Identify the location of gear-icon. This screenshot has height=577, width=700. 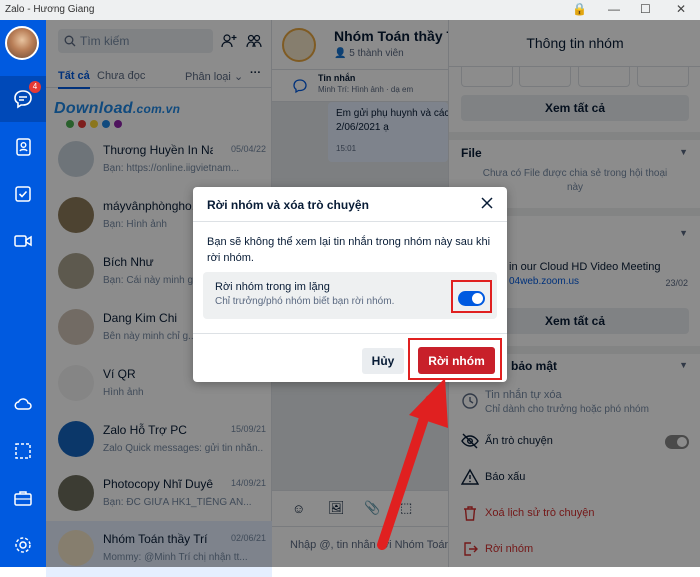
(23, 545).